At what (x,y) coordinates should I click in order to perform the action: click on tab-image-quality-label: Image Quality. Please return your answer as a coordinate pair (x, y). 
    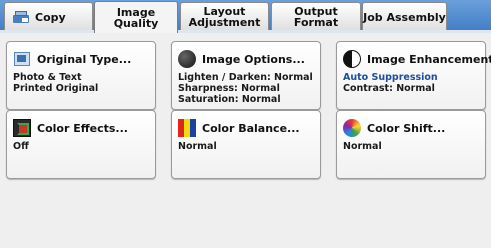
    Looking at the image, I should click on (136, 17).